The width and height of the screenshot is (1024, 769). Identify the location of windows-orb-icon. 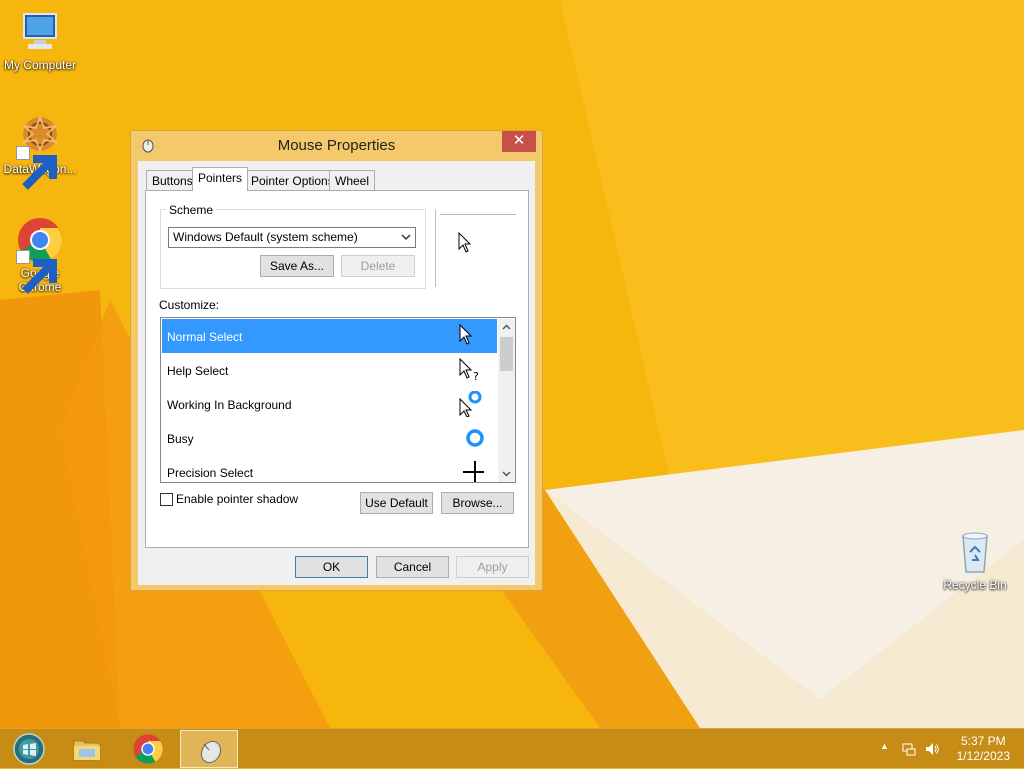
(29, 749).